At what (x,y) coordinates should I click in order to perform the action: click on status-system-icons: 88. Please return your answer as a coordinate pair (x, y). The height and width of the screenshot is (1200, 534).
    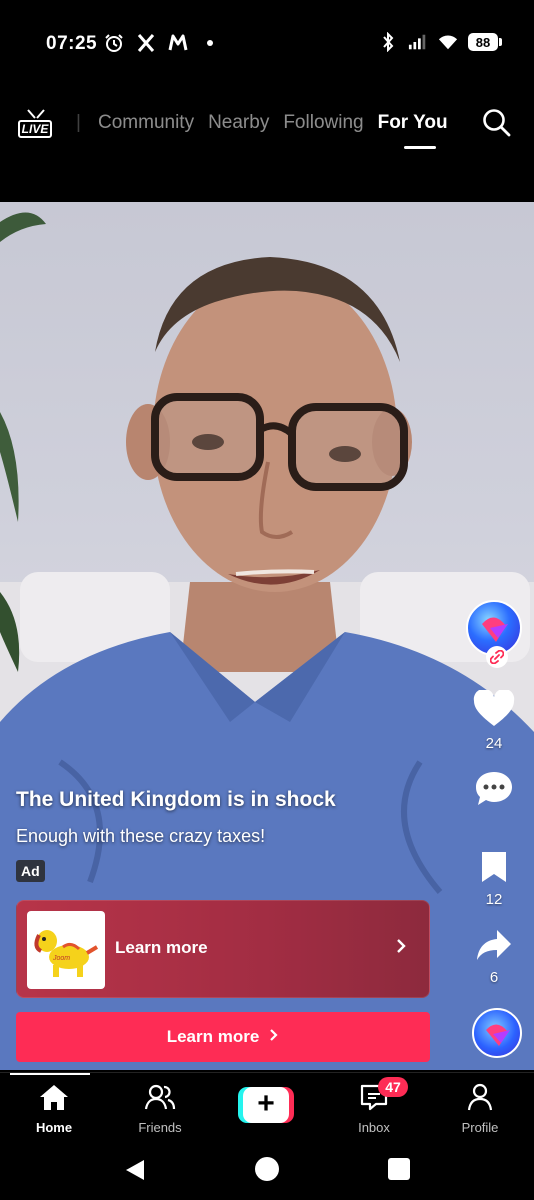
    Looking at the image, I should click on (440, 42).